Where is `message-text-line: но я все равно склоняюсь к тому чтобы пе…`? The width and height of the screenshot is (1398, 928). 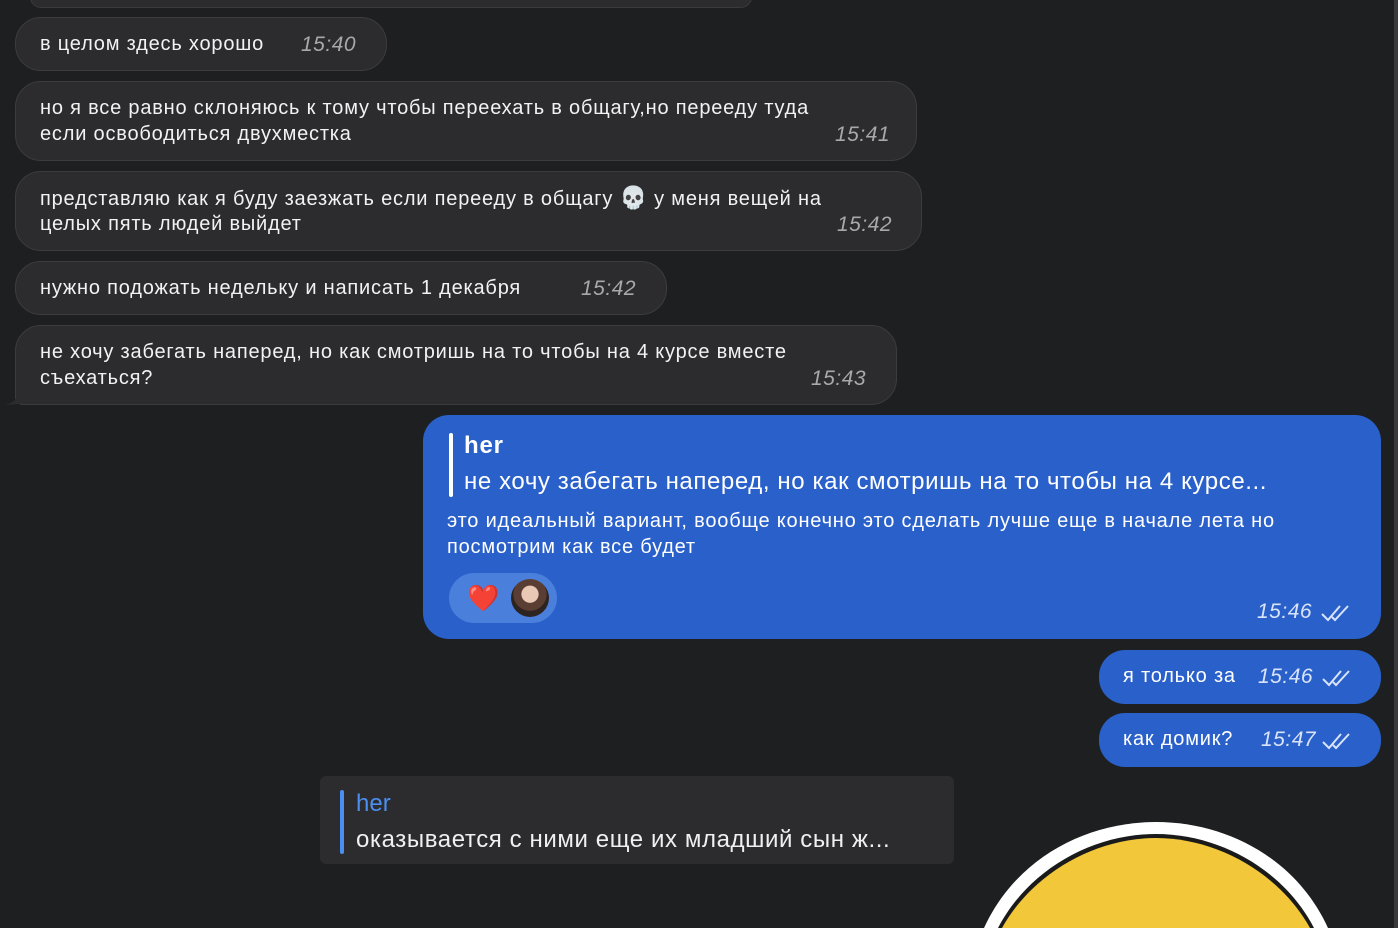
message-text-line: но я все равно склоняюсь к тому чтобы пе… is located at coordinates (425, 108).